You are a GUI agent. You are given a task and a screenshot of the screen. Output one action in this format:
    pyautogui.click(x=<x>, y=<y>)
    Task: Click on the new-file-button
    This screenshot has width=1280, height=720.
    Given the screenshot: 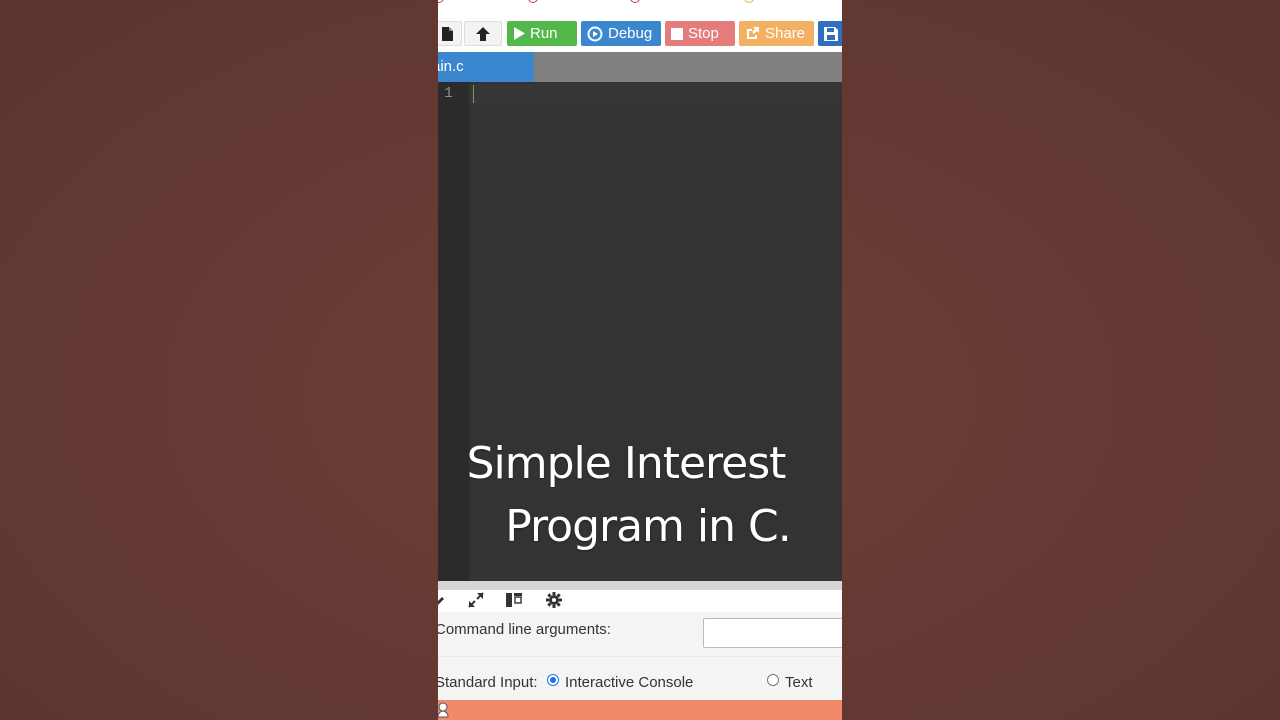 What is the action you would take?
    pyautogui.click(x=450, y=33)
    